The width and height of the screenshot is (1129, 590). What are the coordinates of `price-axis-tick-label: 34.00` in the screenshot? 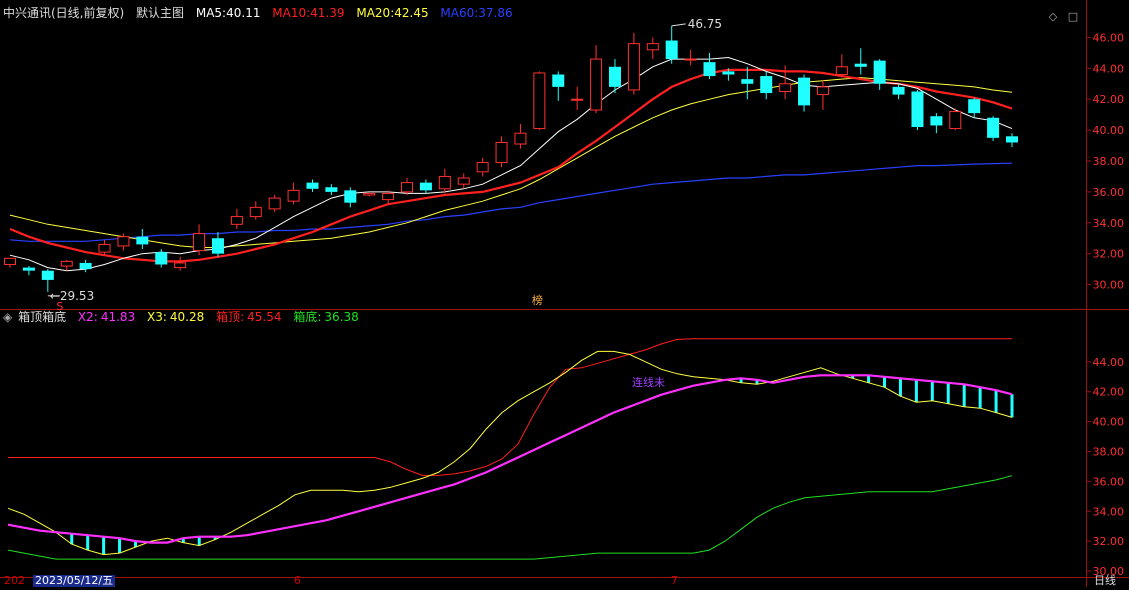 It's located at (1109, 223).